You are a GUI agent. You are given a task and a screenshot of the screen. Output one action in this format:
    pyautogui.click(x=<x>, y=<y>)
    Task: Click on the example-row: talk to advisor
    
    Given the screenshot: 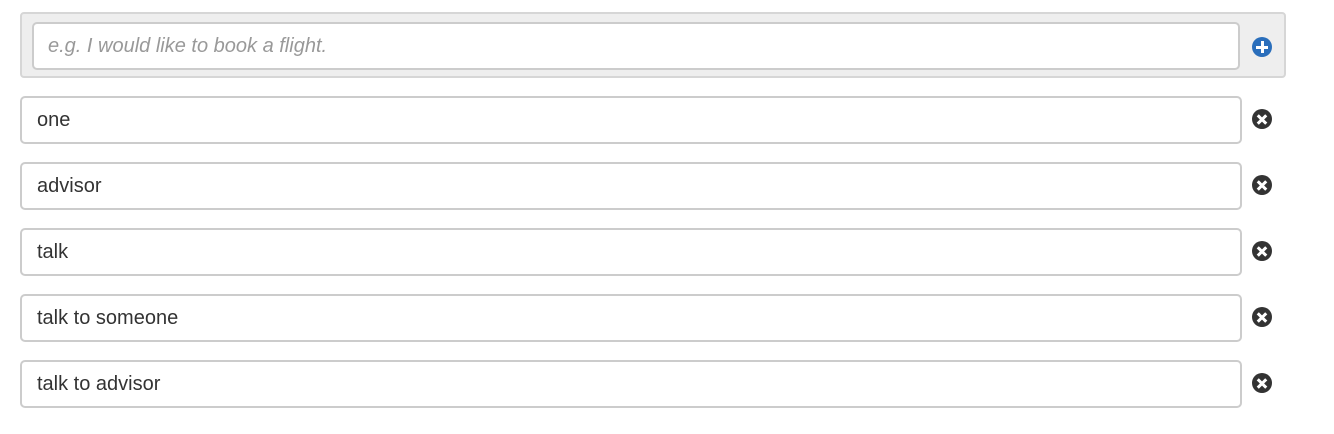 What is the action you would take?
    pyautogui.click(x=655, y=384)
    